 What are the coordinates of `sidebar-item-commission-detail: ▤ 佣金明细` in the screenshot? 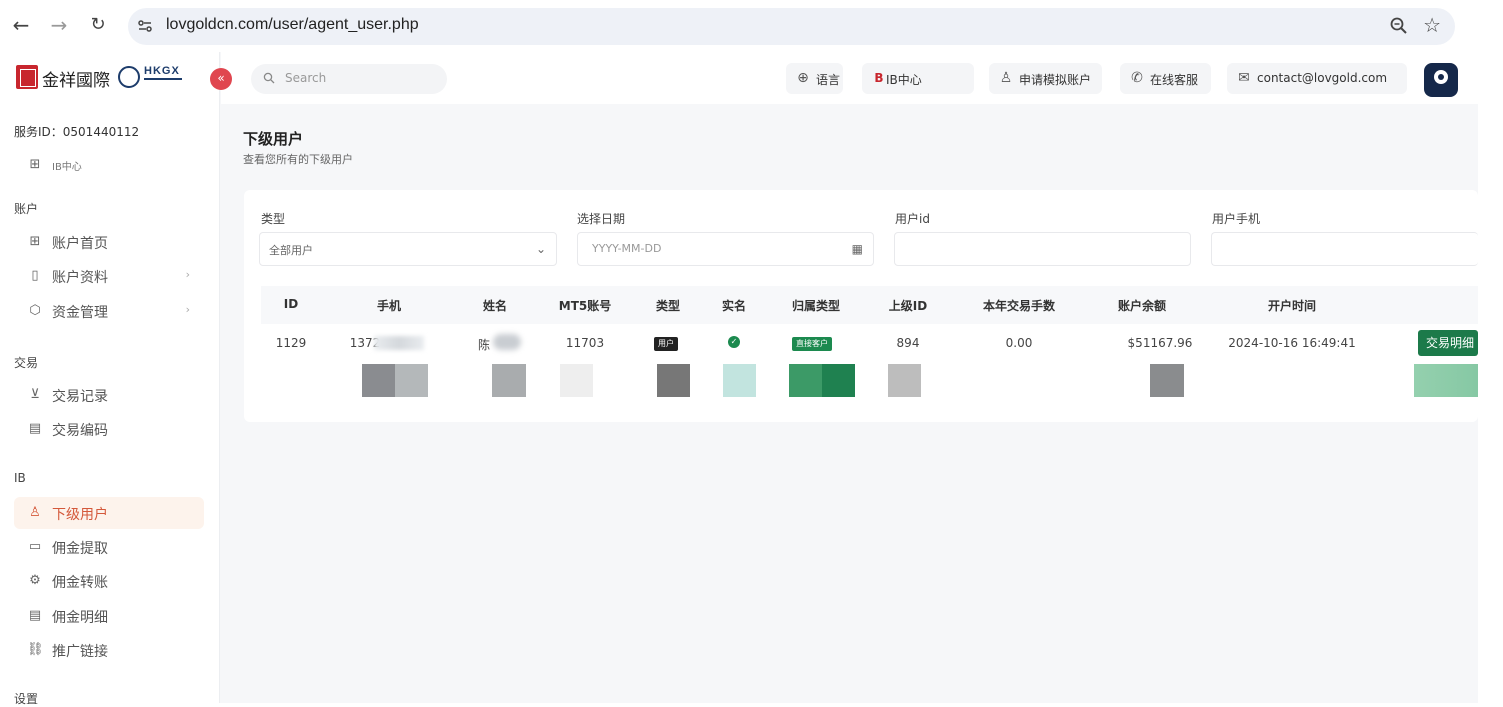 It's located at (109, 616).